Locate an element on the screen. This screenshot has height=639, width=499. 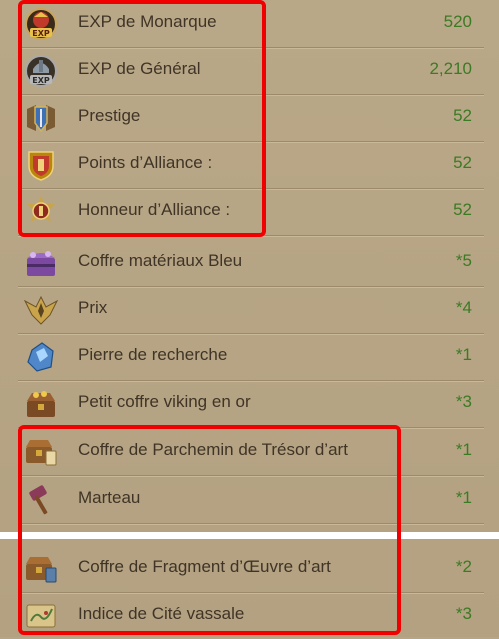
viking-gold-chest-icon is located at coordinates (41, 404).